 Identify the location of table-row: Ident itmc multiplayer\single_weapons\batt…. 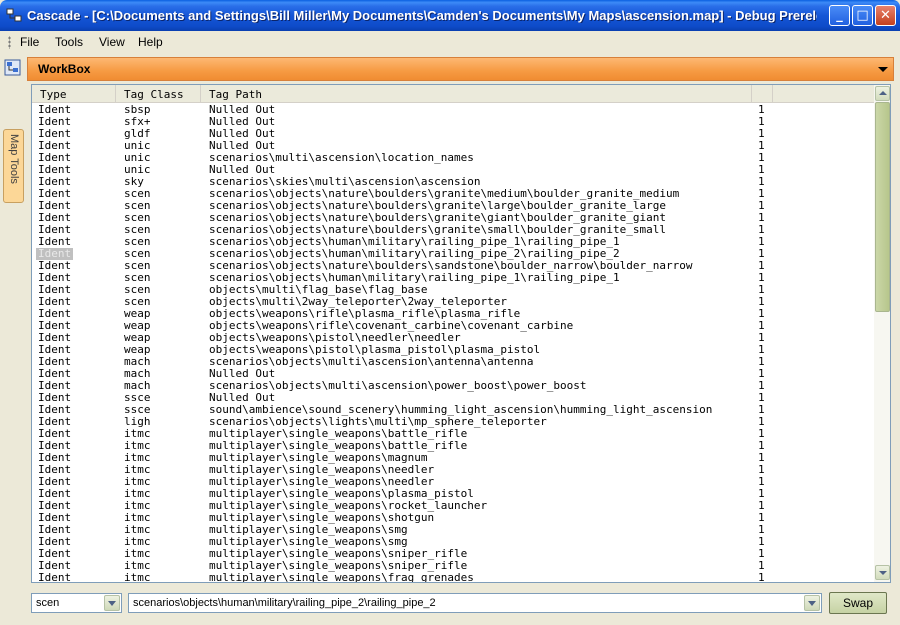
(453, 446).